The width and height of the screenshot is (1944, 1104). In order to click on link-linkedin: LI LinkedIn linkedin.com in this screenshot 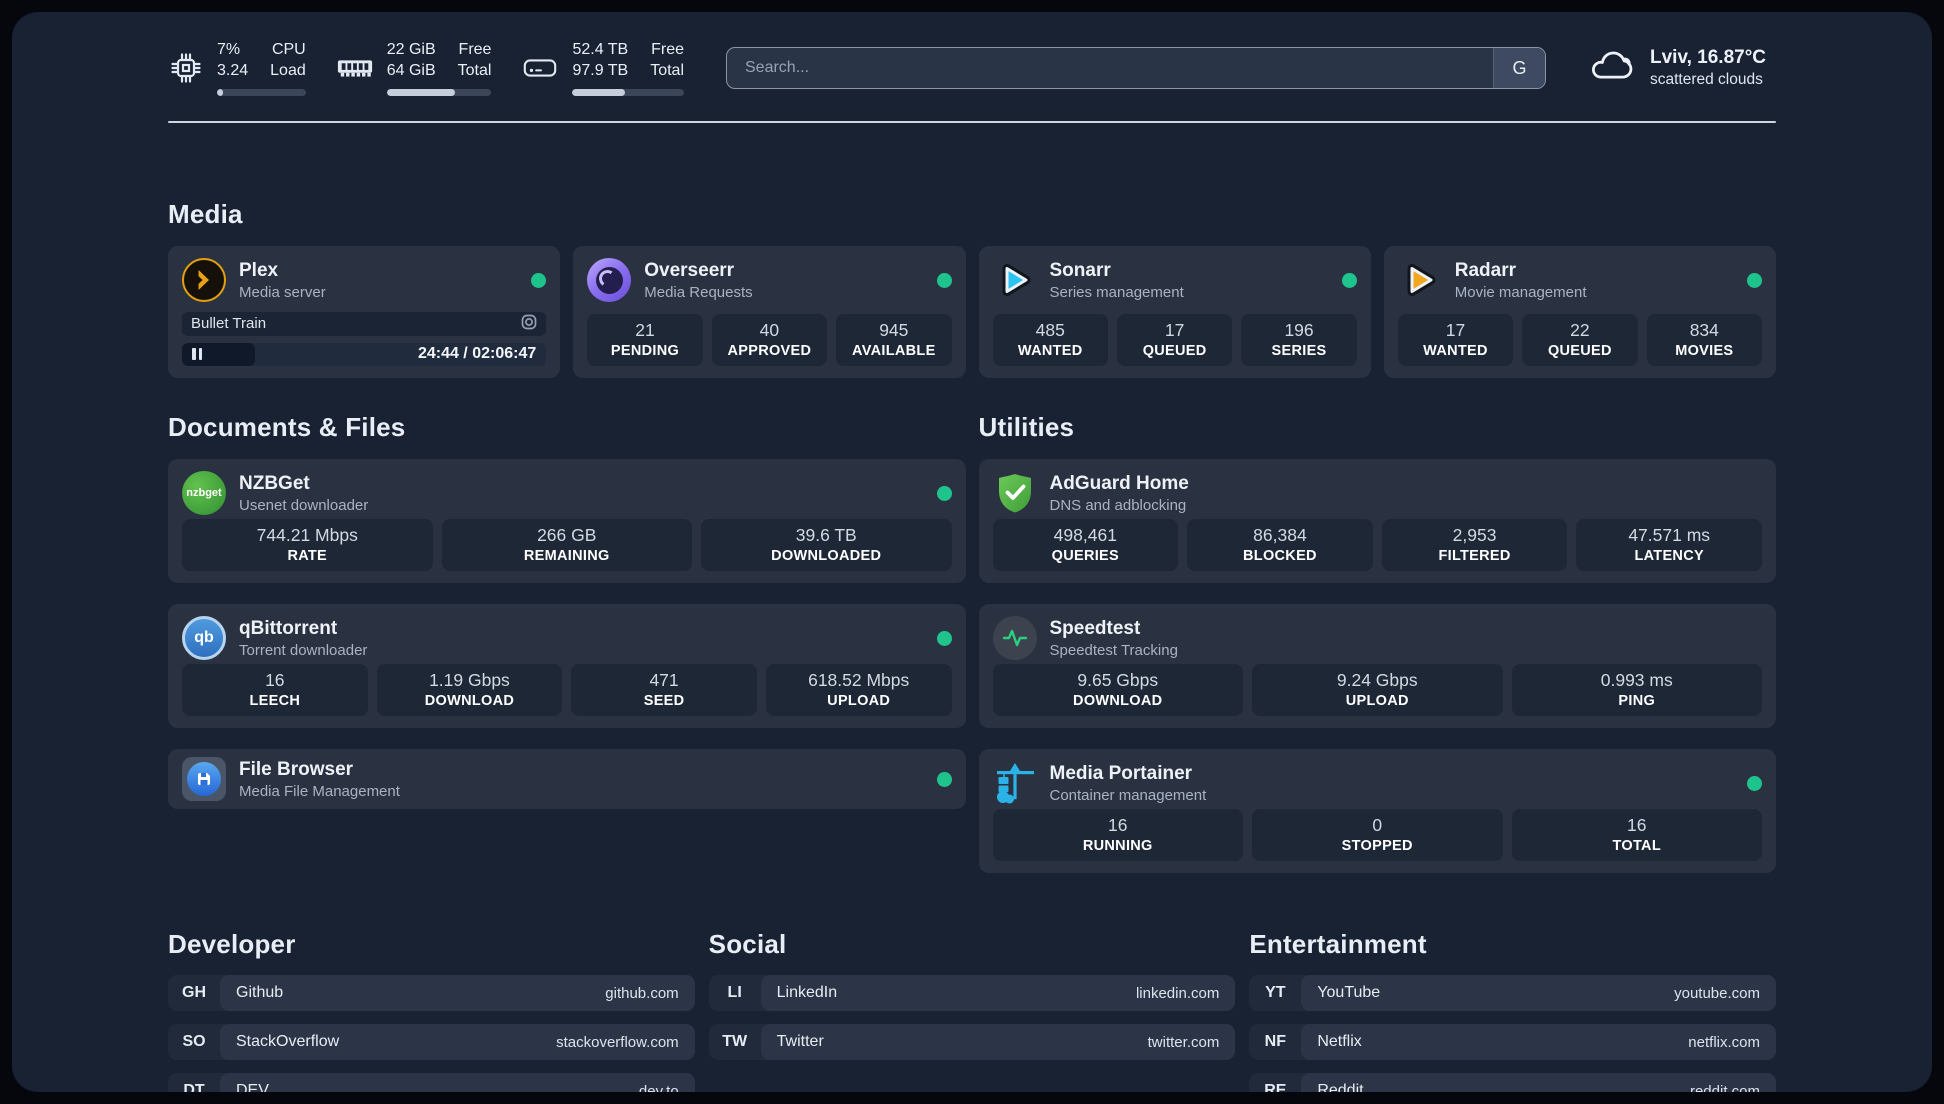, I will do `click(972, 993)`.